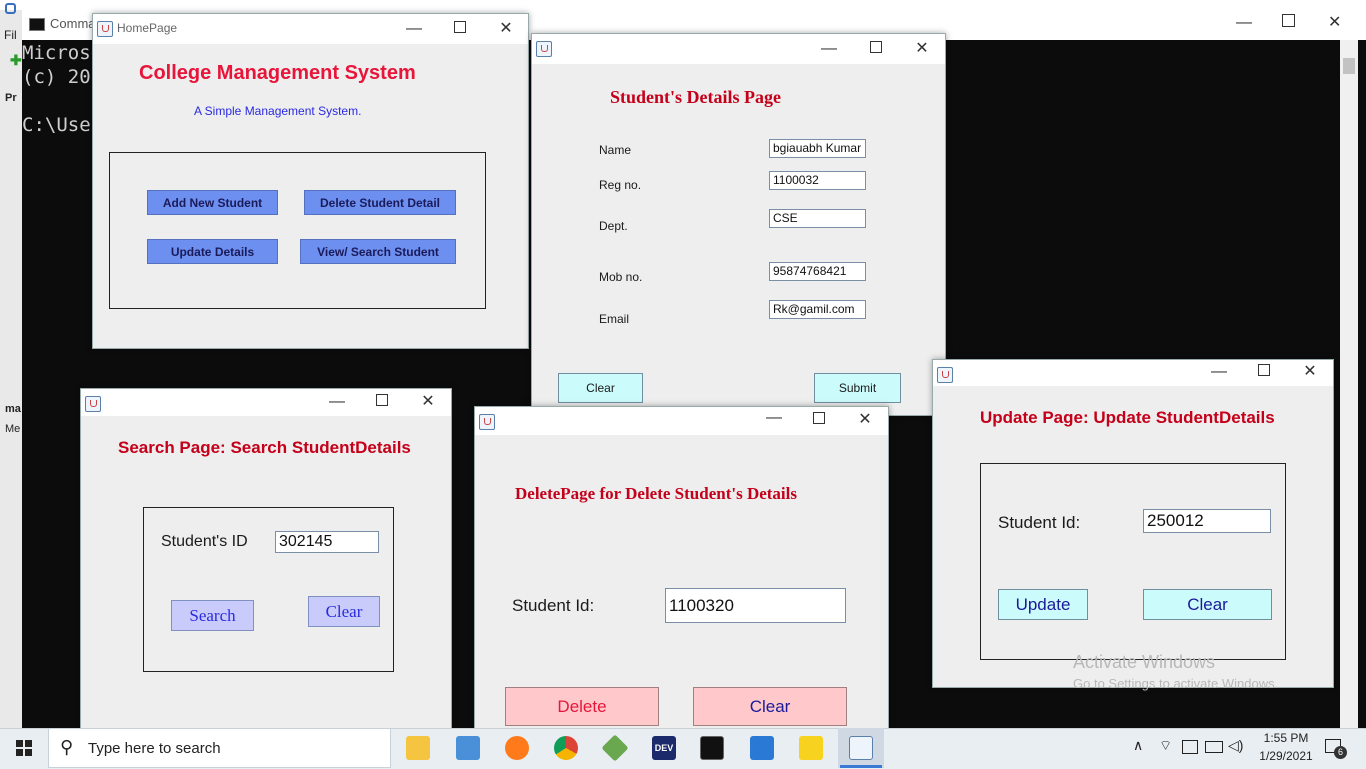  Describe the element at coordinates (344, 611) in the screenshot. I see `search-clear-button: Clear` at that location.